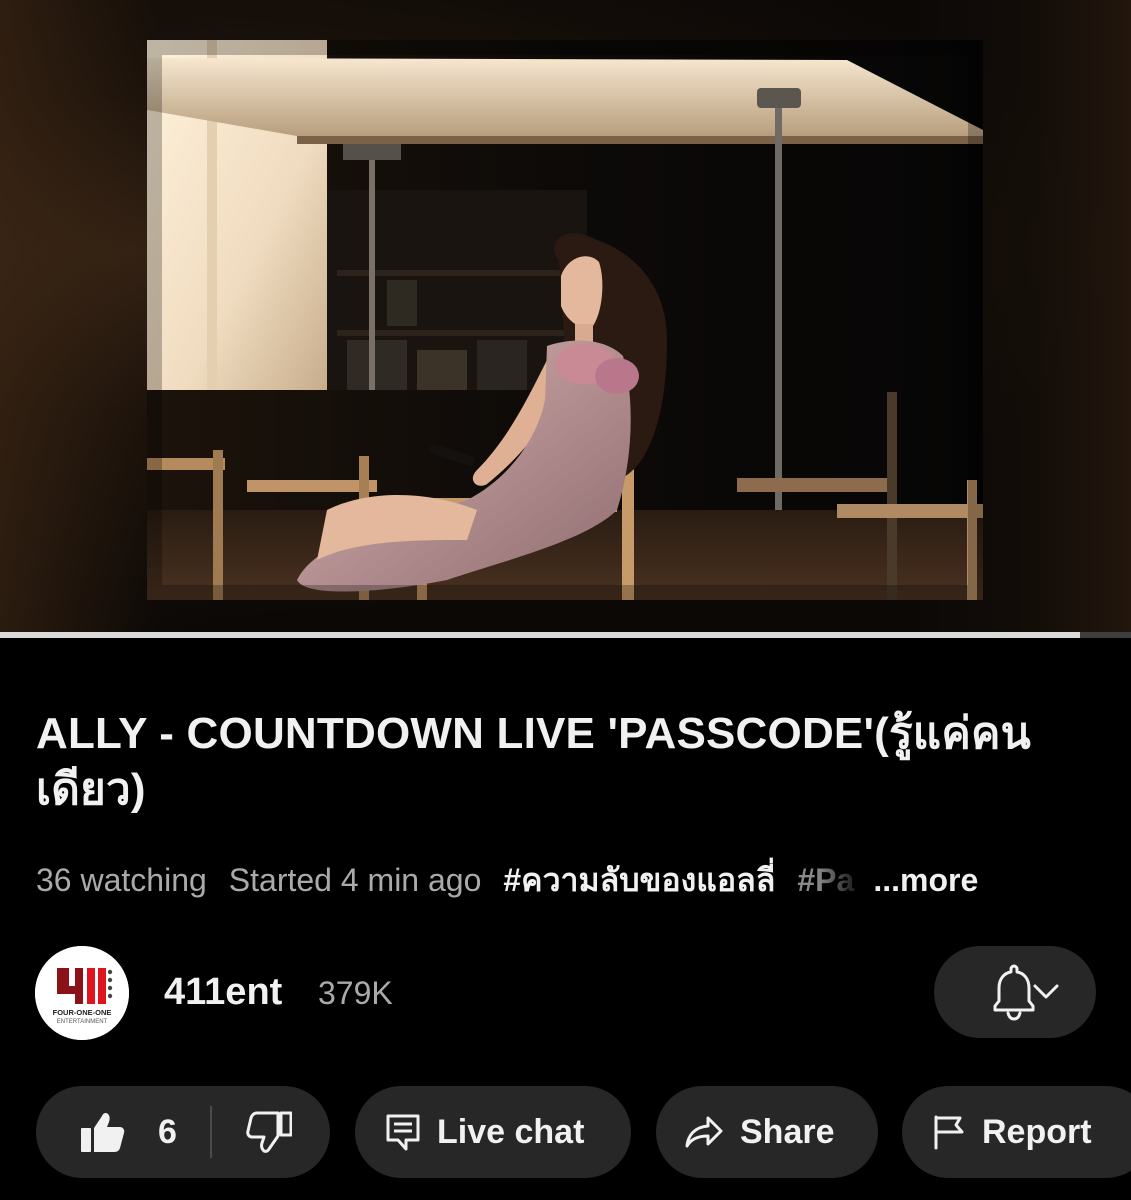  What do you see at coordinates (540, 635) in the screenshot?
I see `video-progress-fill` at bounding box center [540, 635].